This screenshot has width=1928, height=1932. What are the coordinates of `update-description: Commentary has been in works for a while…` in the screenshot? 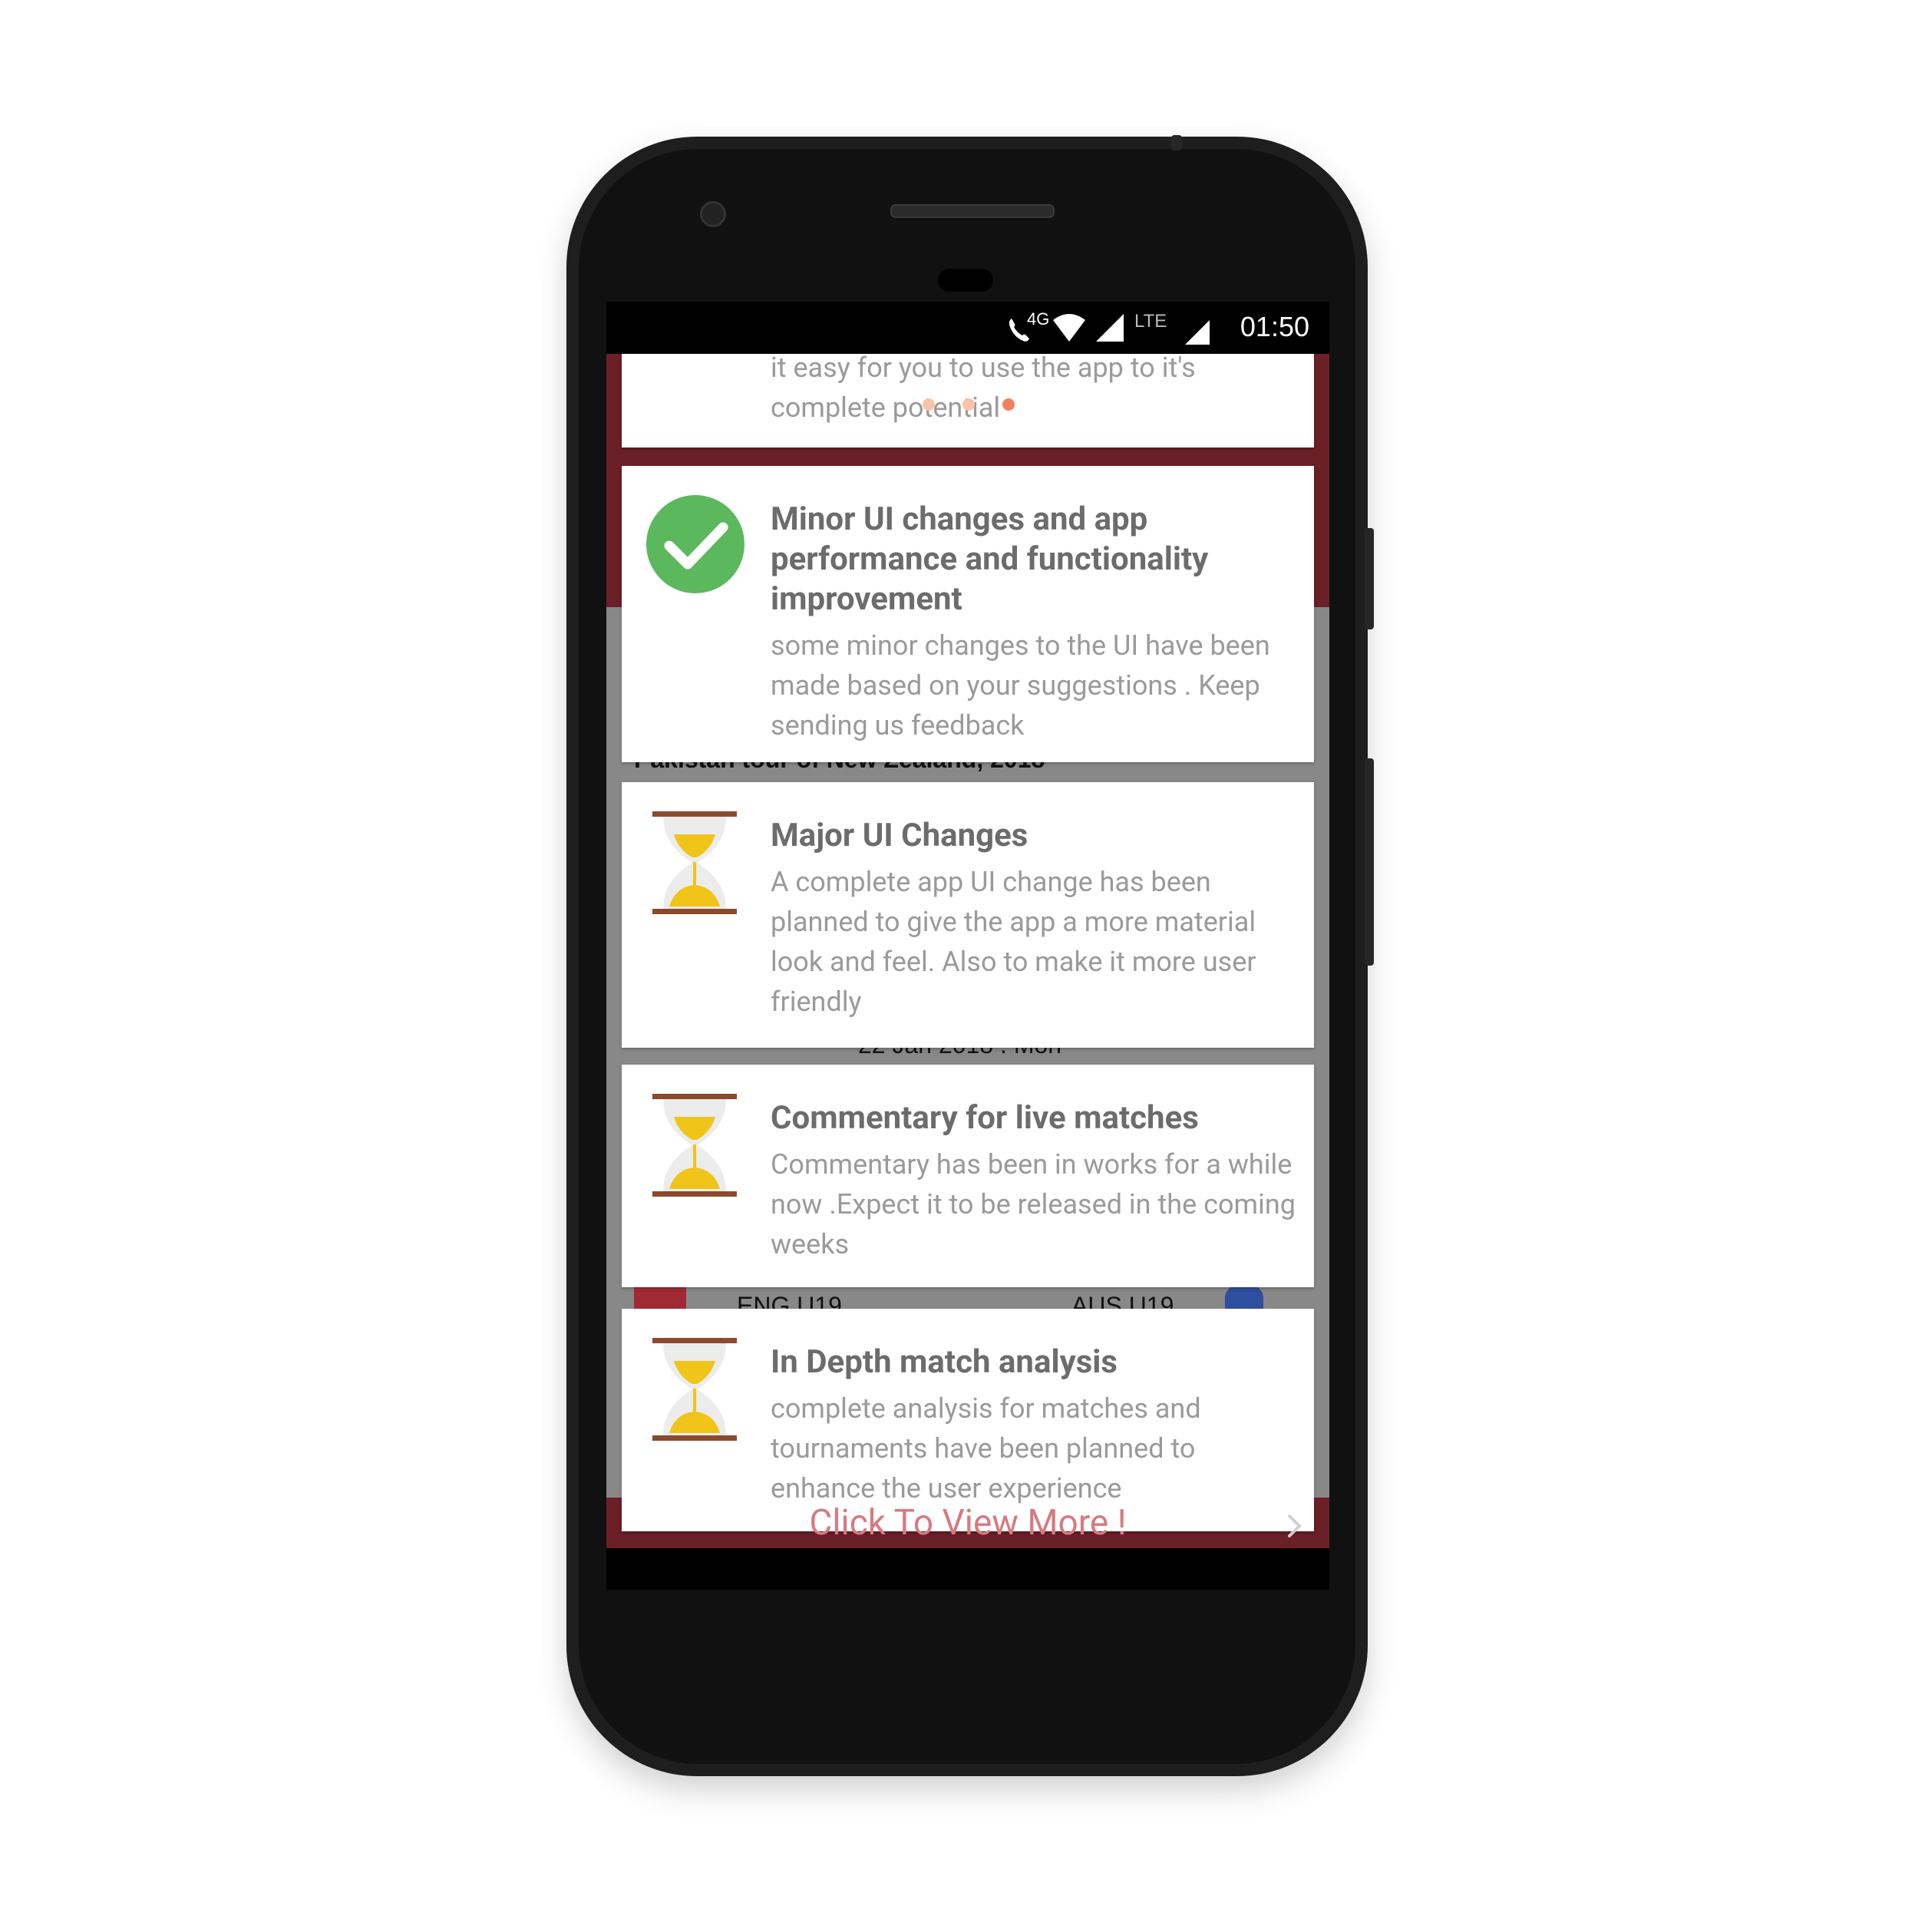 It's located at (1034, 1204).